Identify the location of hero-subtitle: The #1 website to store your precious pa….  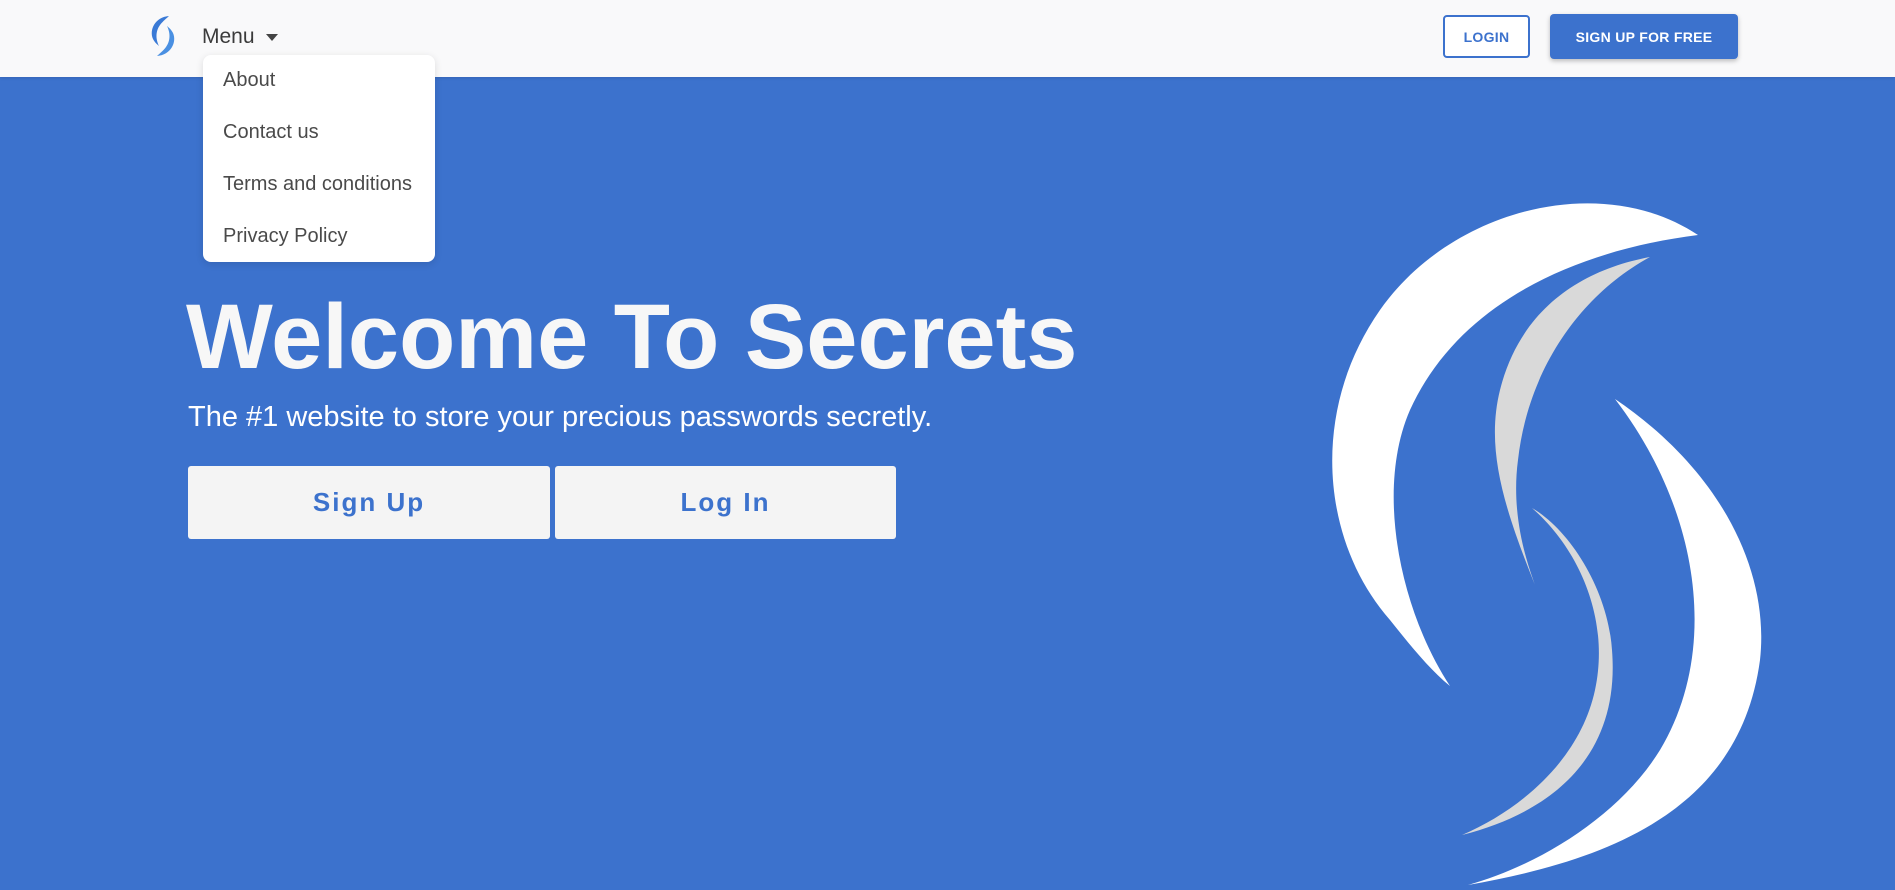
(560, 417).